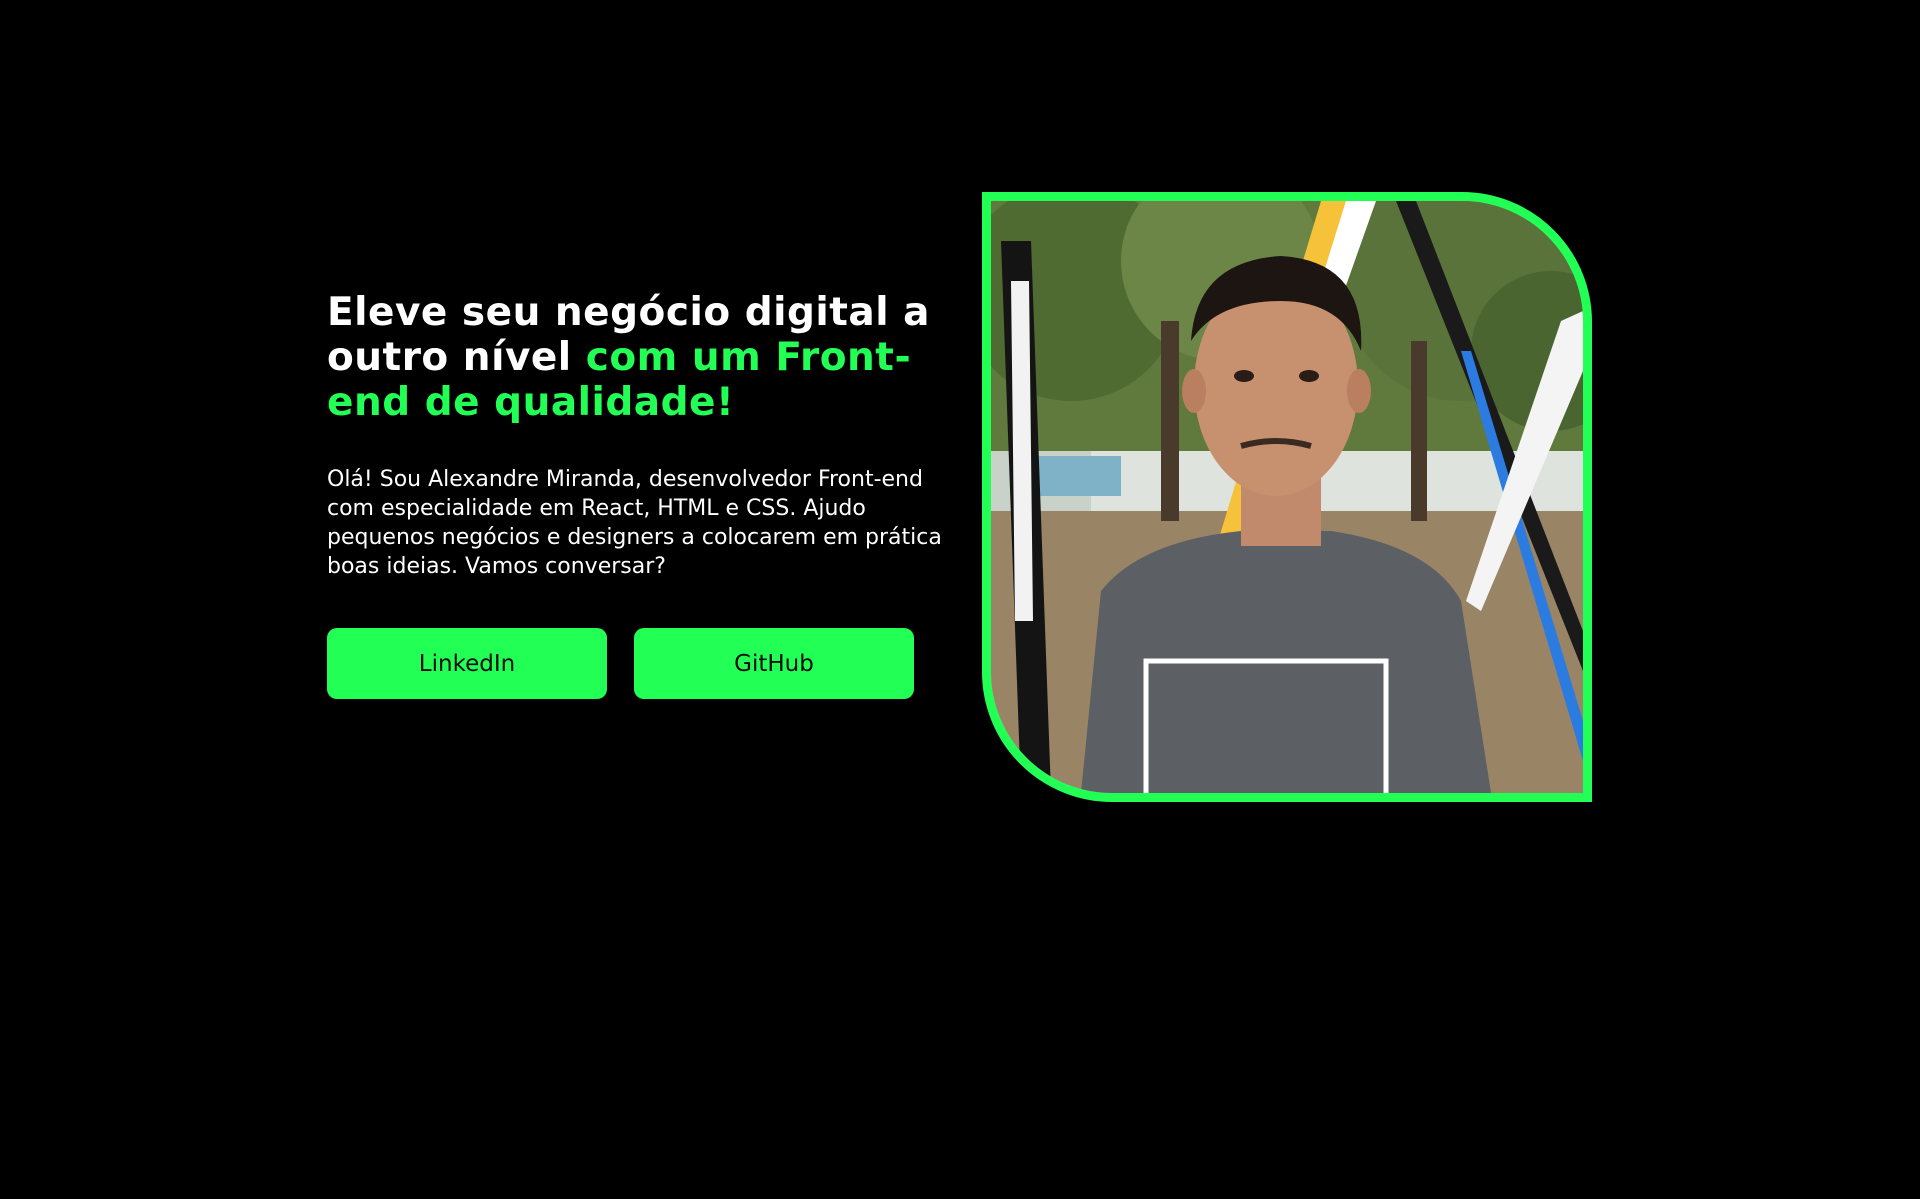  Describe the element at coordinates (620, 663) in the screenshot. I see `social-buttons: LinkedIn GitHub` at that location.